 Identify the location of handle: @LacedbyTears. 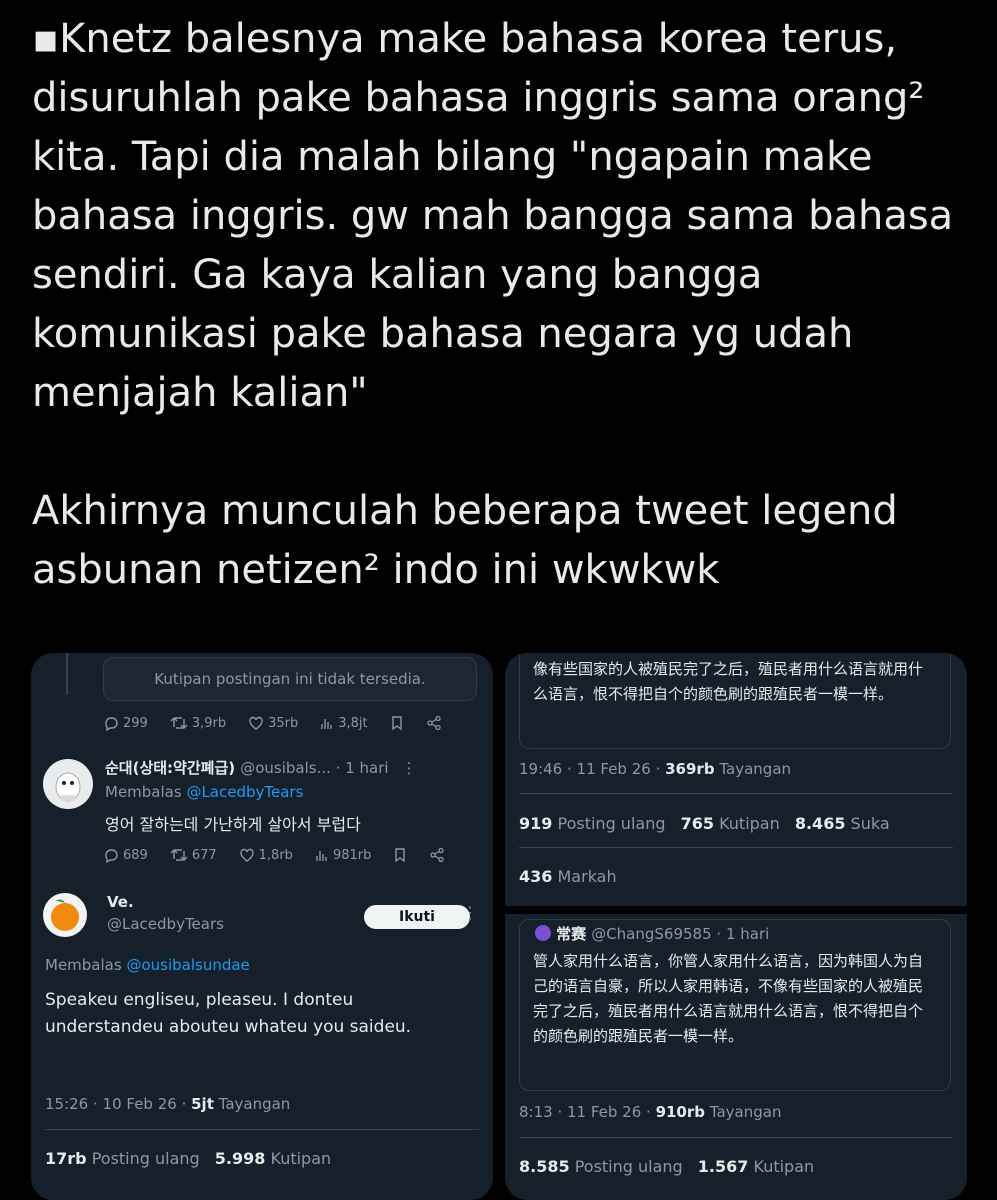
(165, 924).